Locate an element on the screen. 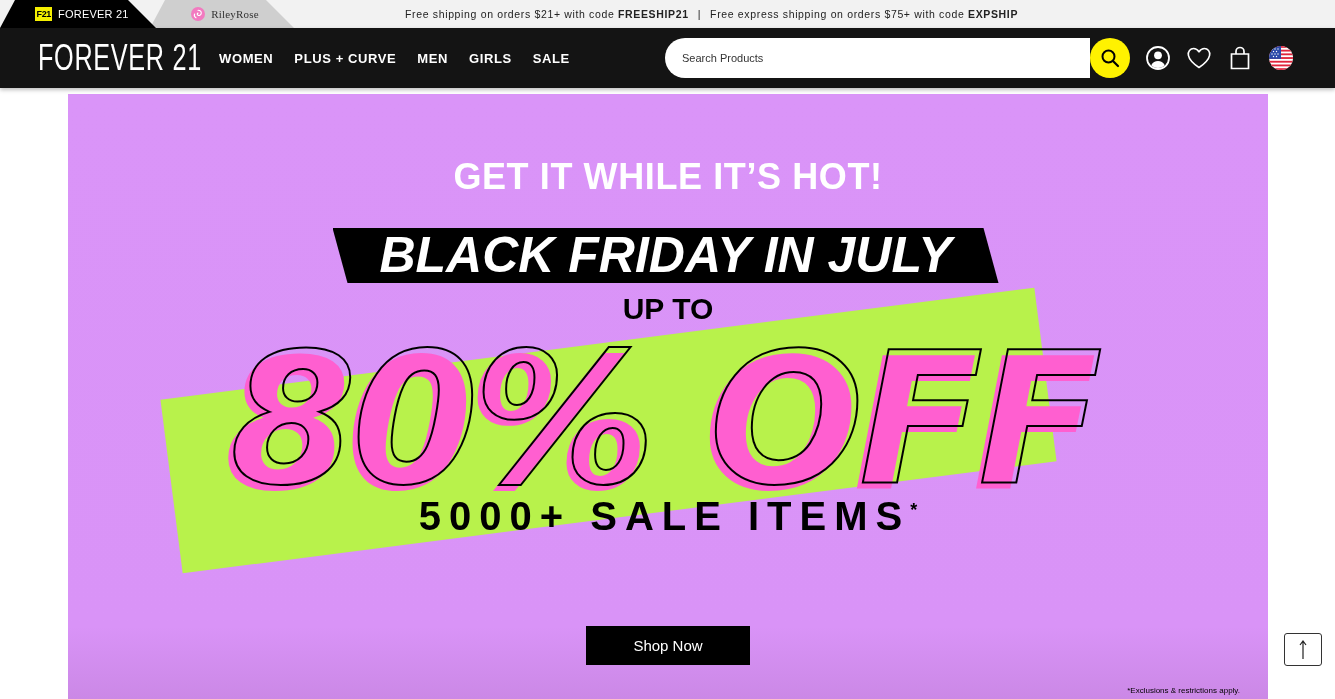  nav-link: MEN is located at coordinates (433, 58).